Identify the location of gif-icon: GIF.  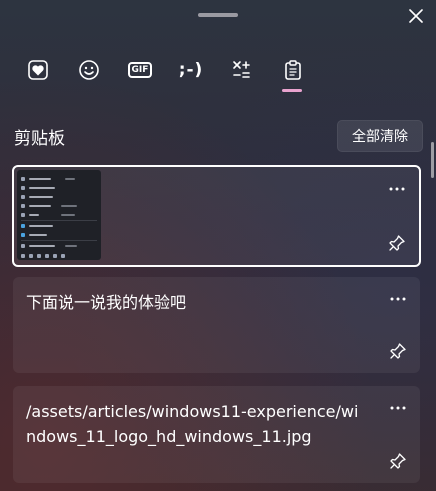
(140, 70).